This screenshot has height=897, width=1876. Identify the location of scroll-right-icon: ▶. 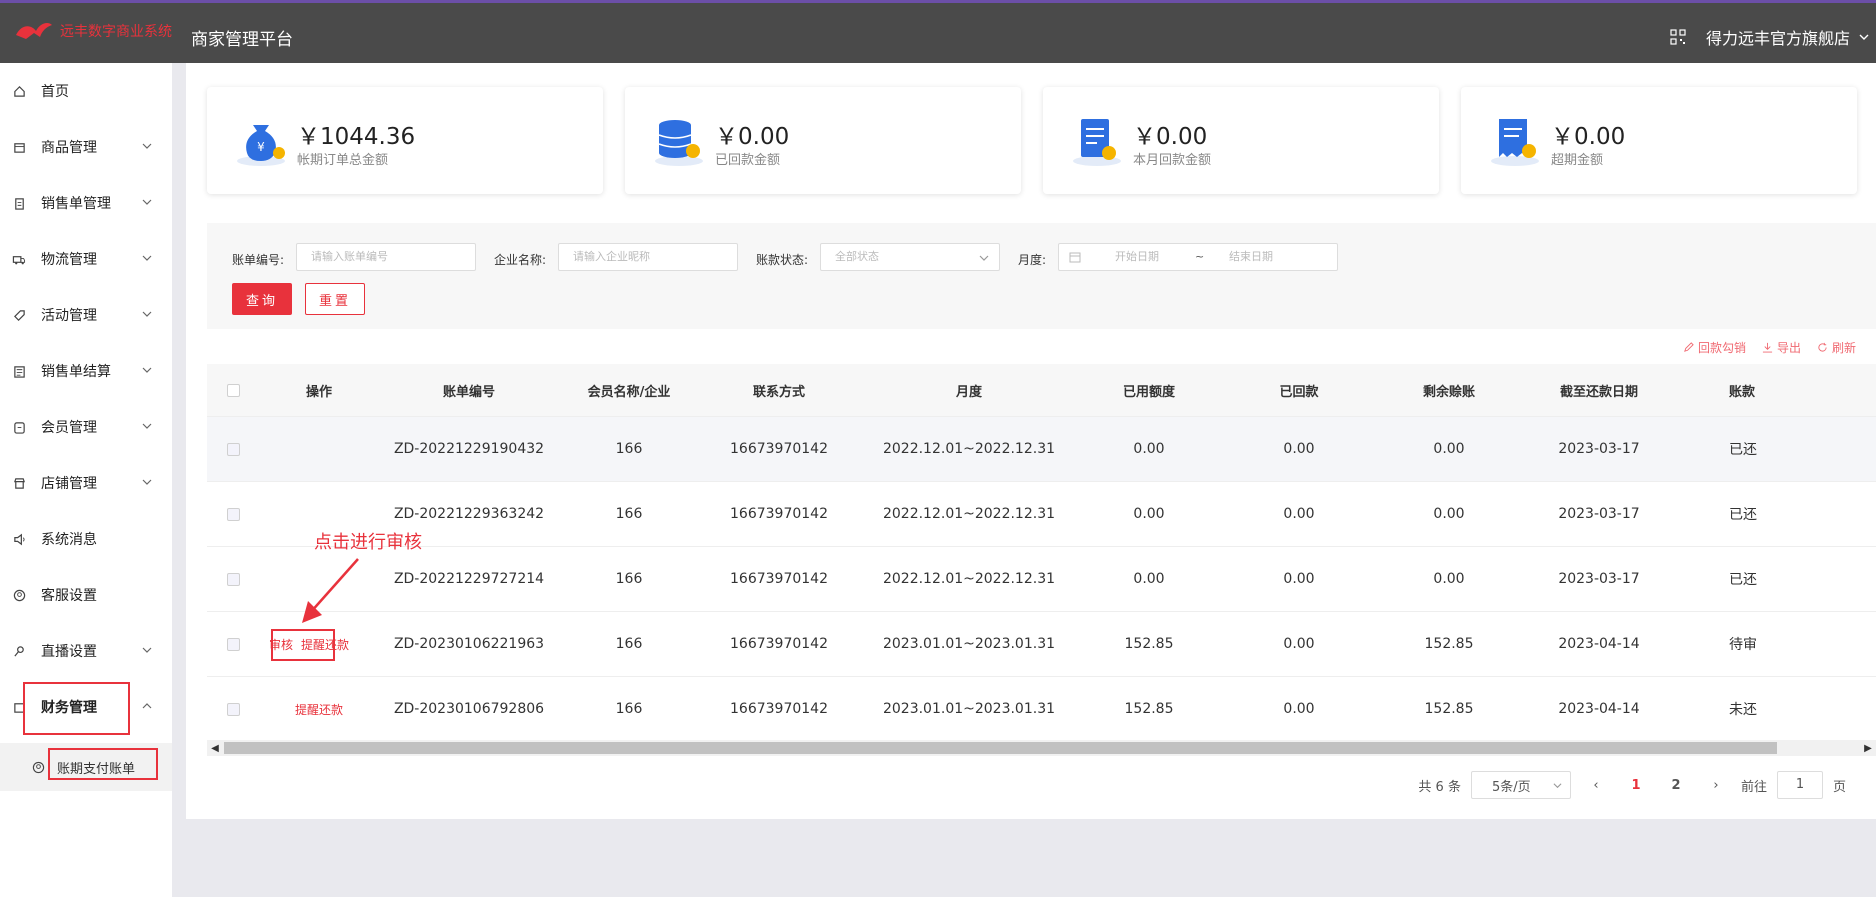
(1868, 748).